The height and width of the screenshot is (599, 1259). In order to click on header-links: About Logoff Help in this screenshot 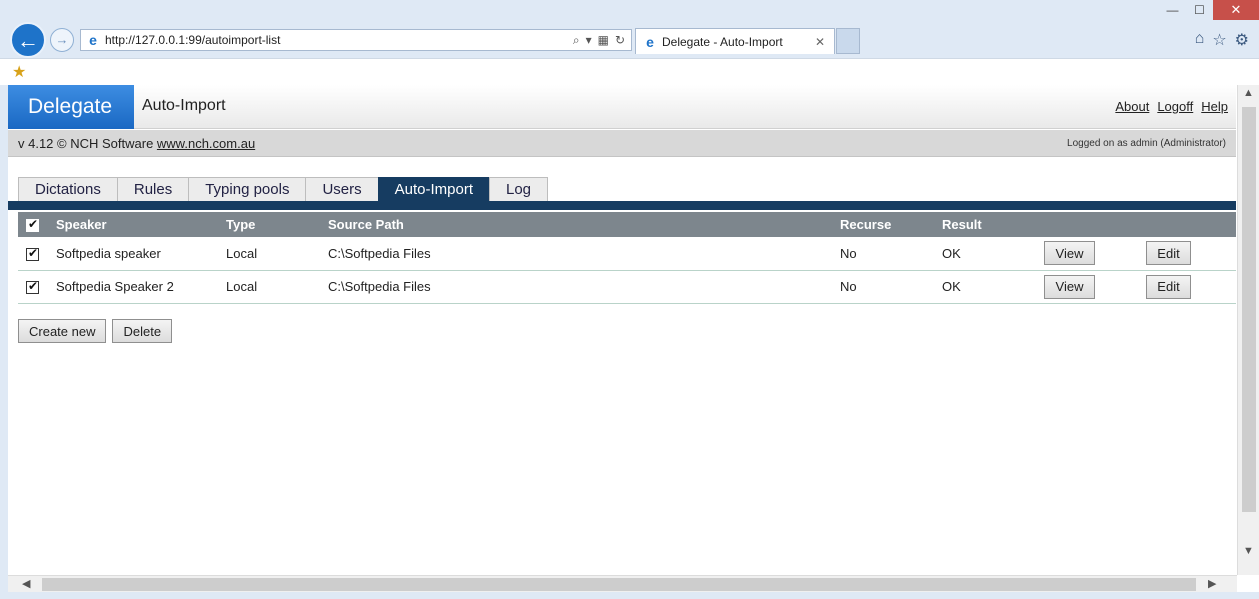, I will do `click(1171, 106)`.